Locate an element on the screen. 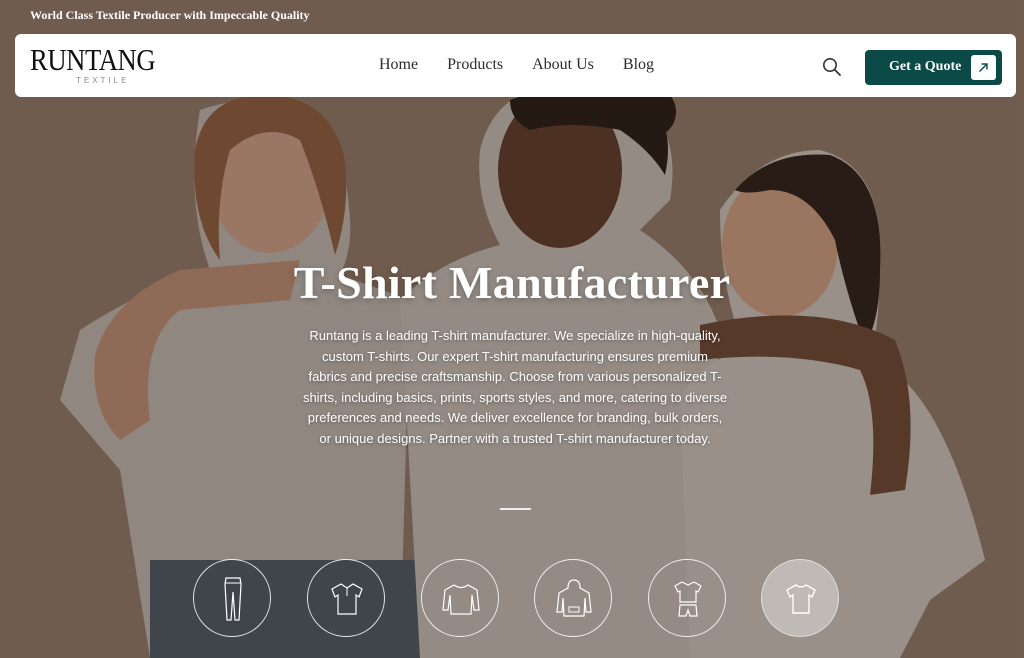 This screenshot has width=1024, height=658. sportswear-set-icon is located at coordinates (688, 599).